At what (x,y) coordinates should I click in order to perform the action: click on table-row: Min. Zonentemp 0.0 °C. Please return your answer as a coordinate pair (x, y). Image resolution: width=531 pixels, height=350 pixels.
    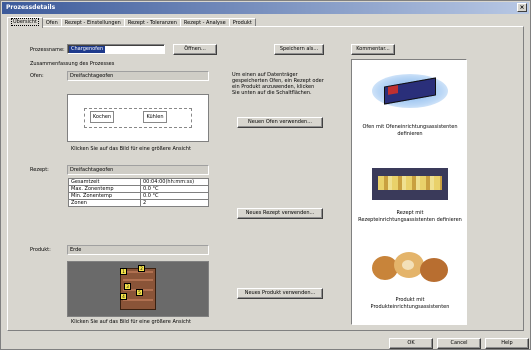
    Looking at the image, I should click on (138, 196).